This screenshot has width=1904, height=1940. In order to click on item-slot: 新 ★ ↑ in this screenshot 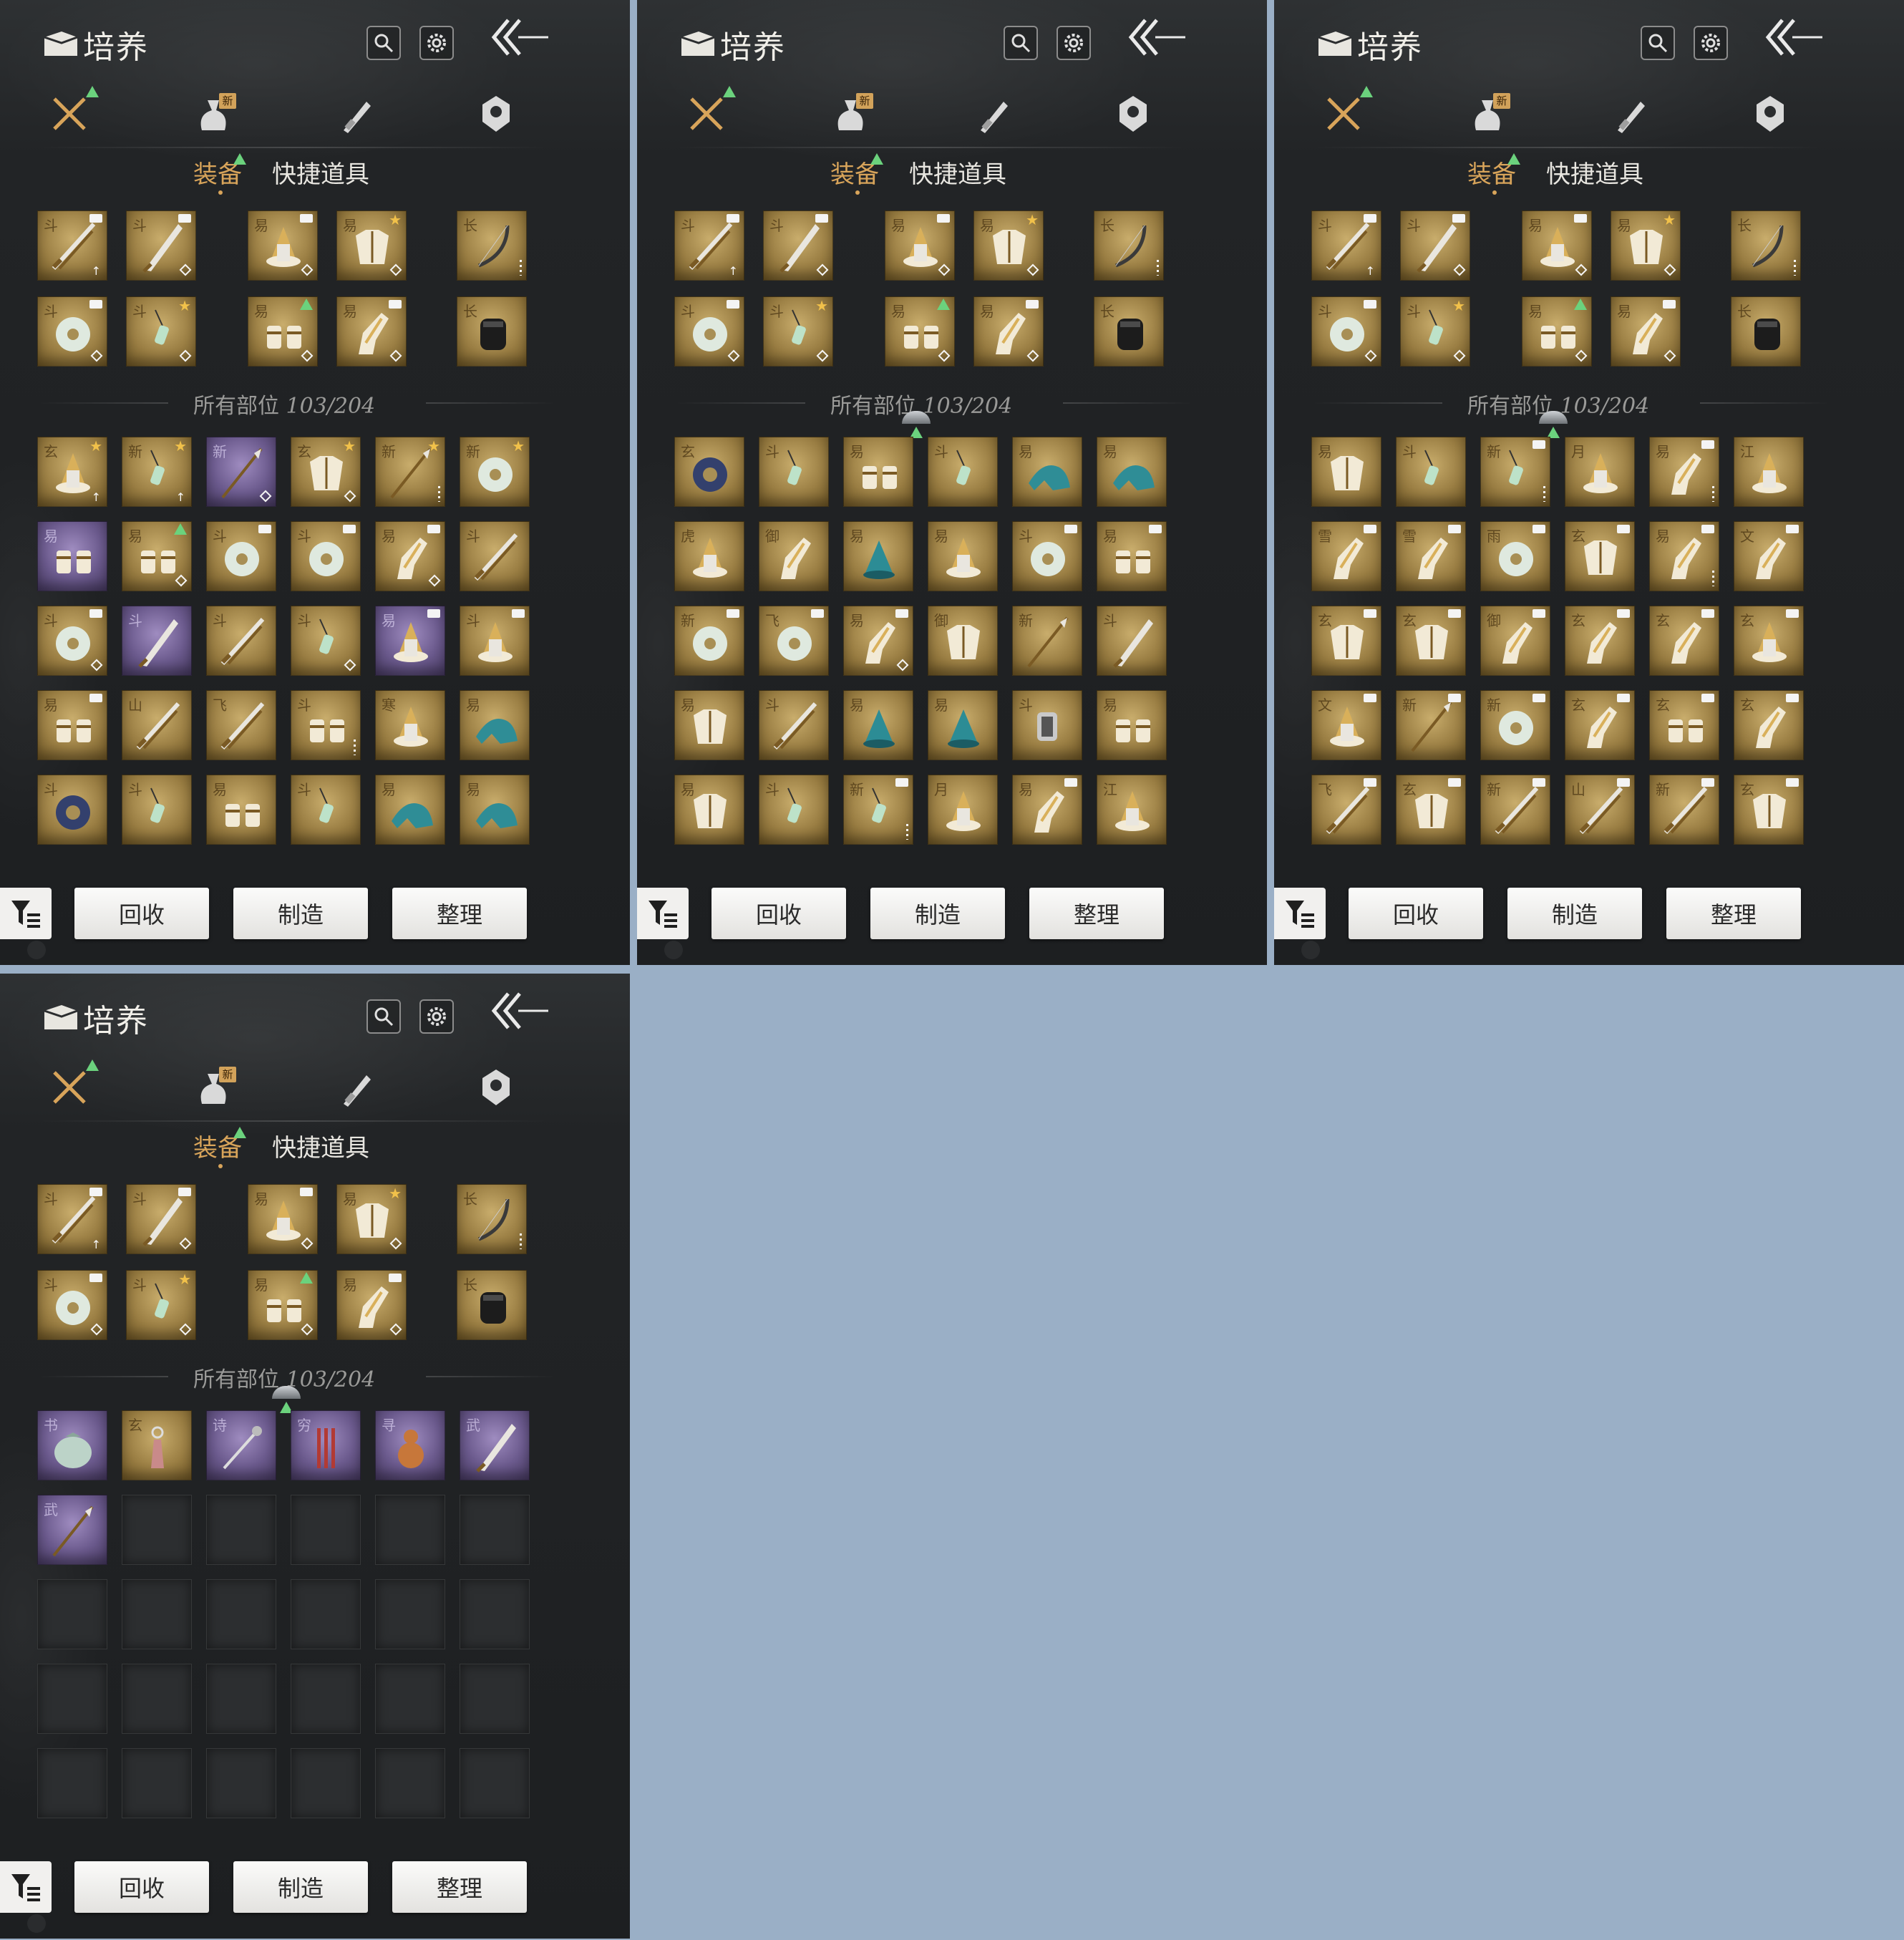, I will do `click(157, 472)`.